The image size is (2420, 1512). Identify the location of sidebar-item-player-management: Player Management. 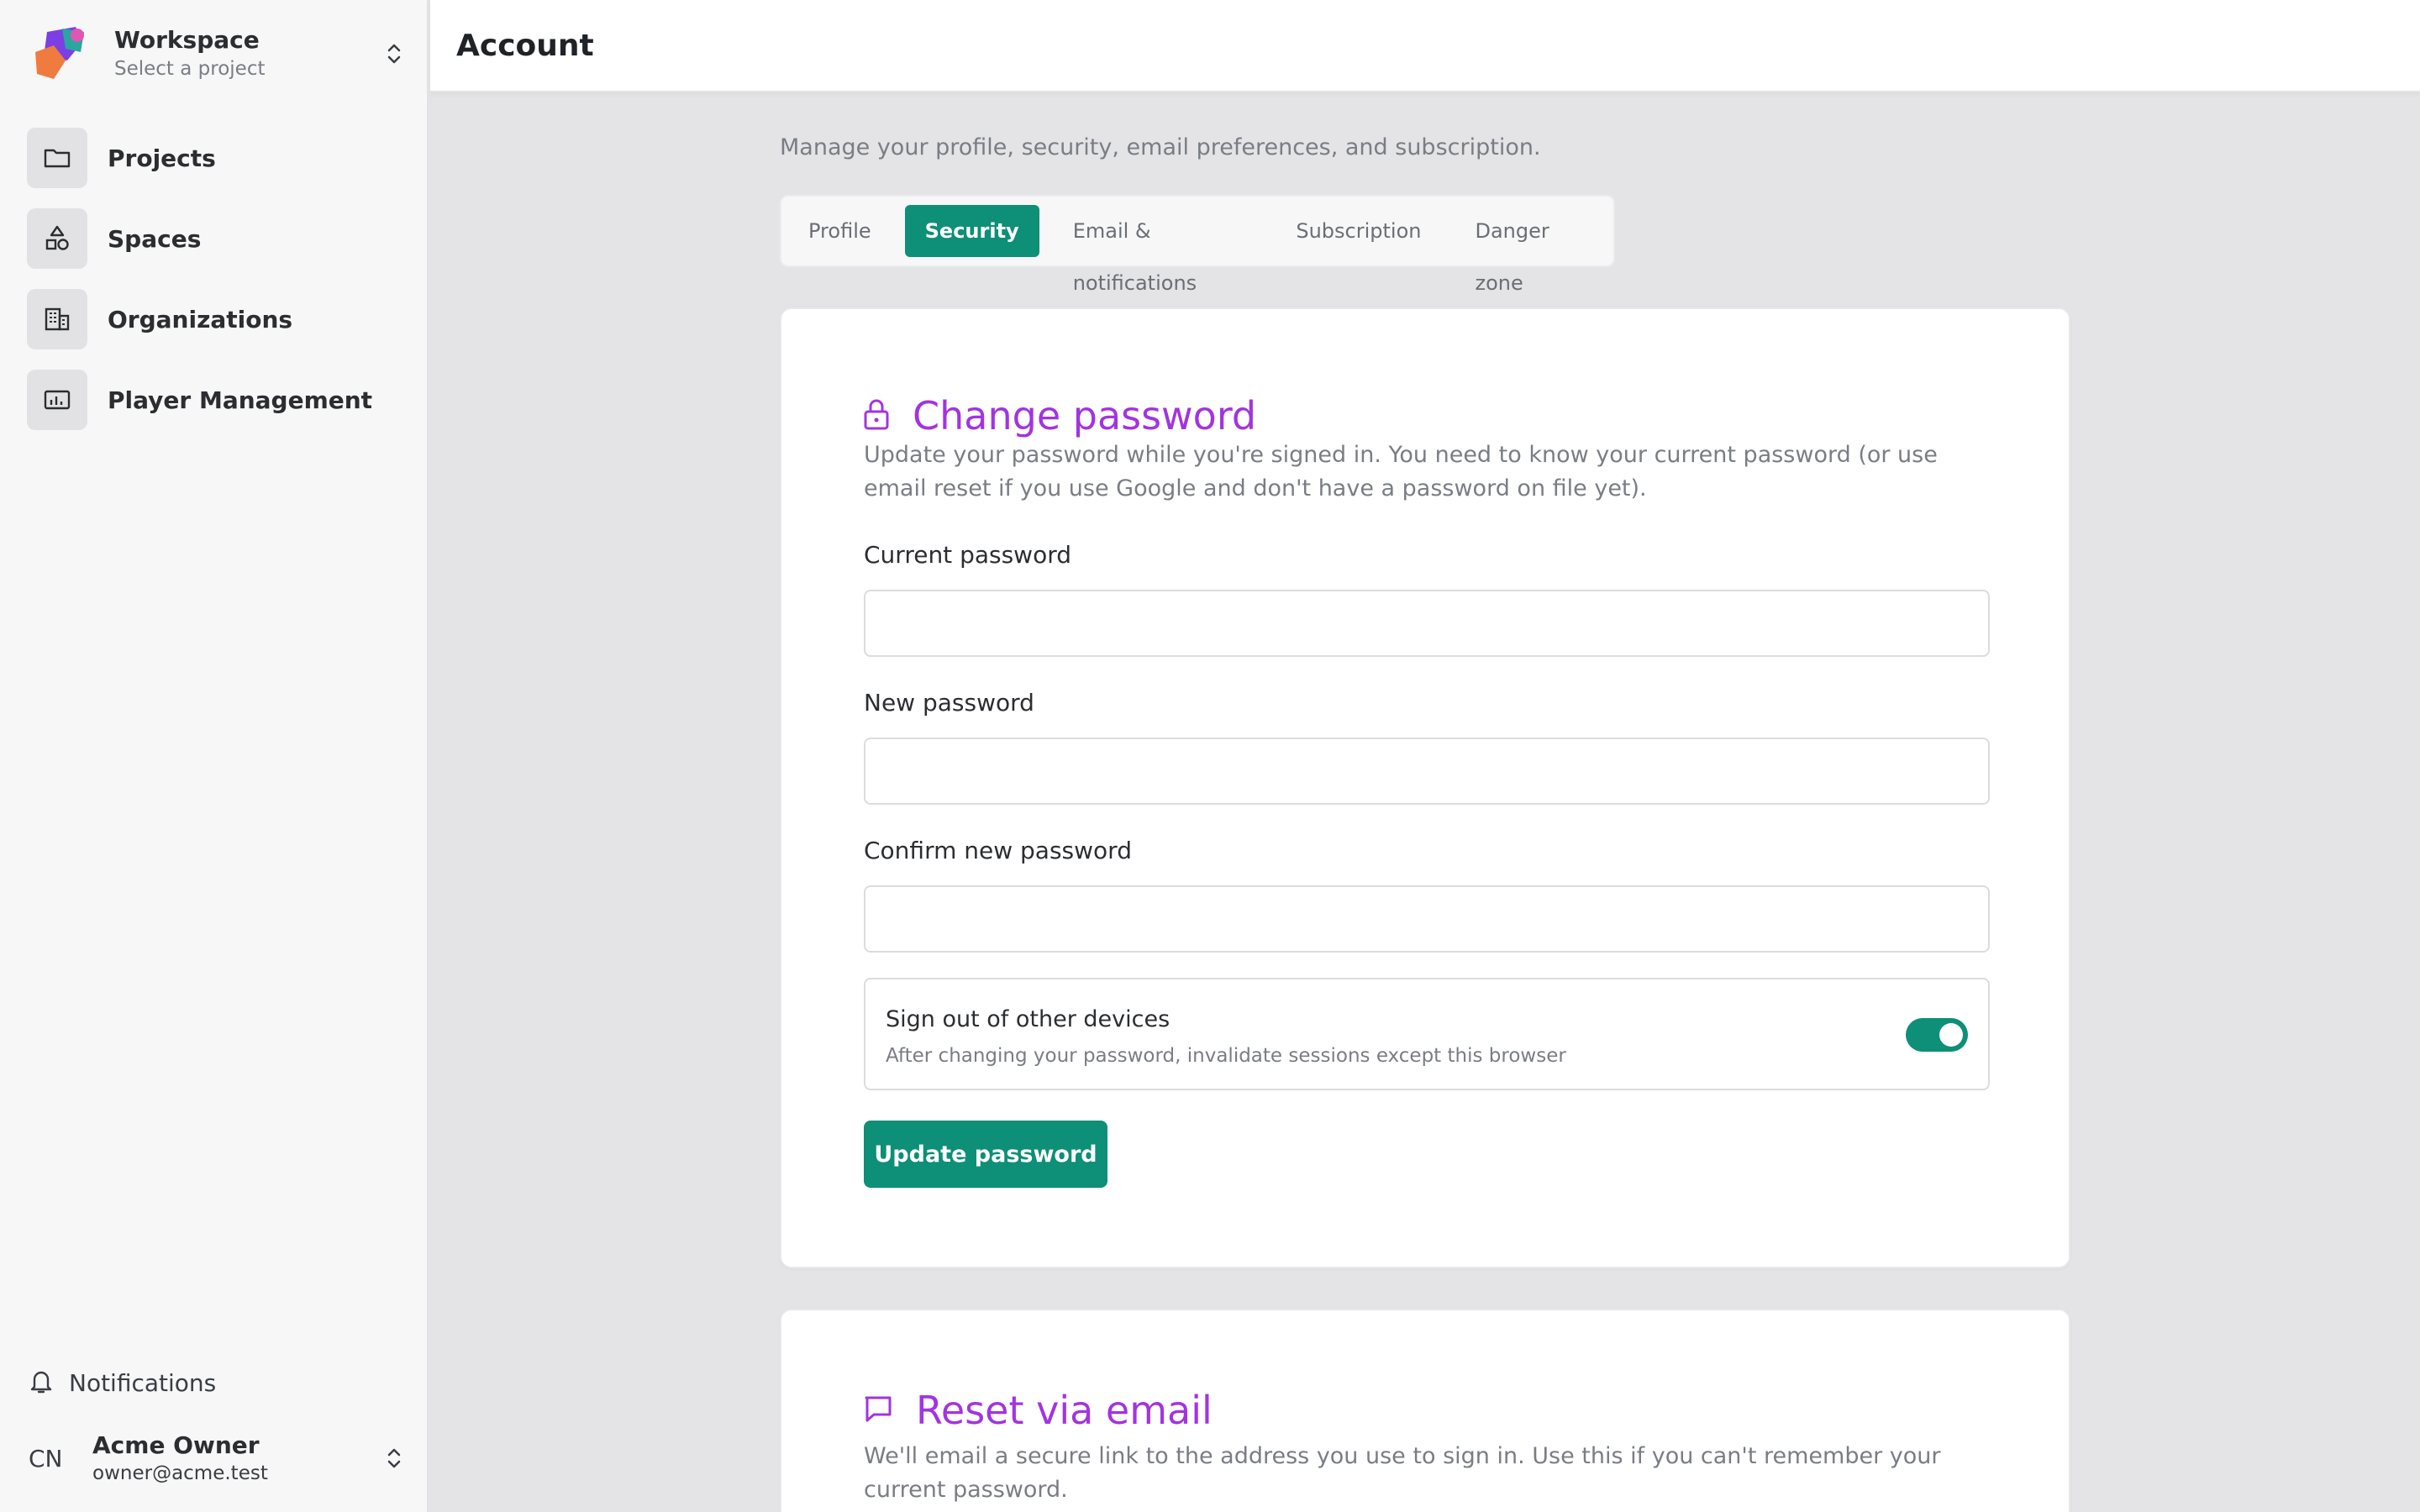
(214, 400).